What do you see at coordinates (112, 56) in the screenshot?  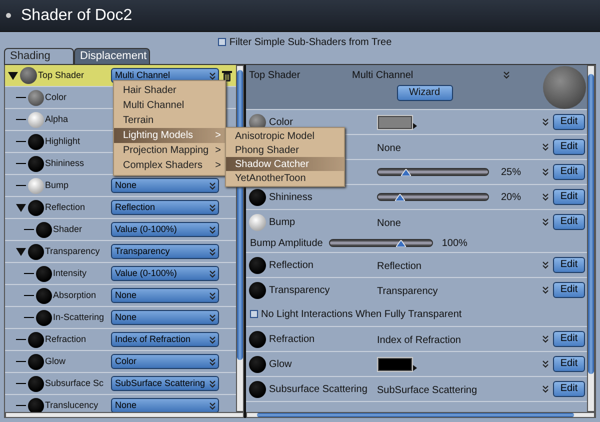 I see `tab: Displacement` at bounding box center [112, 56].